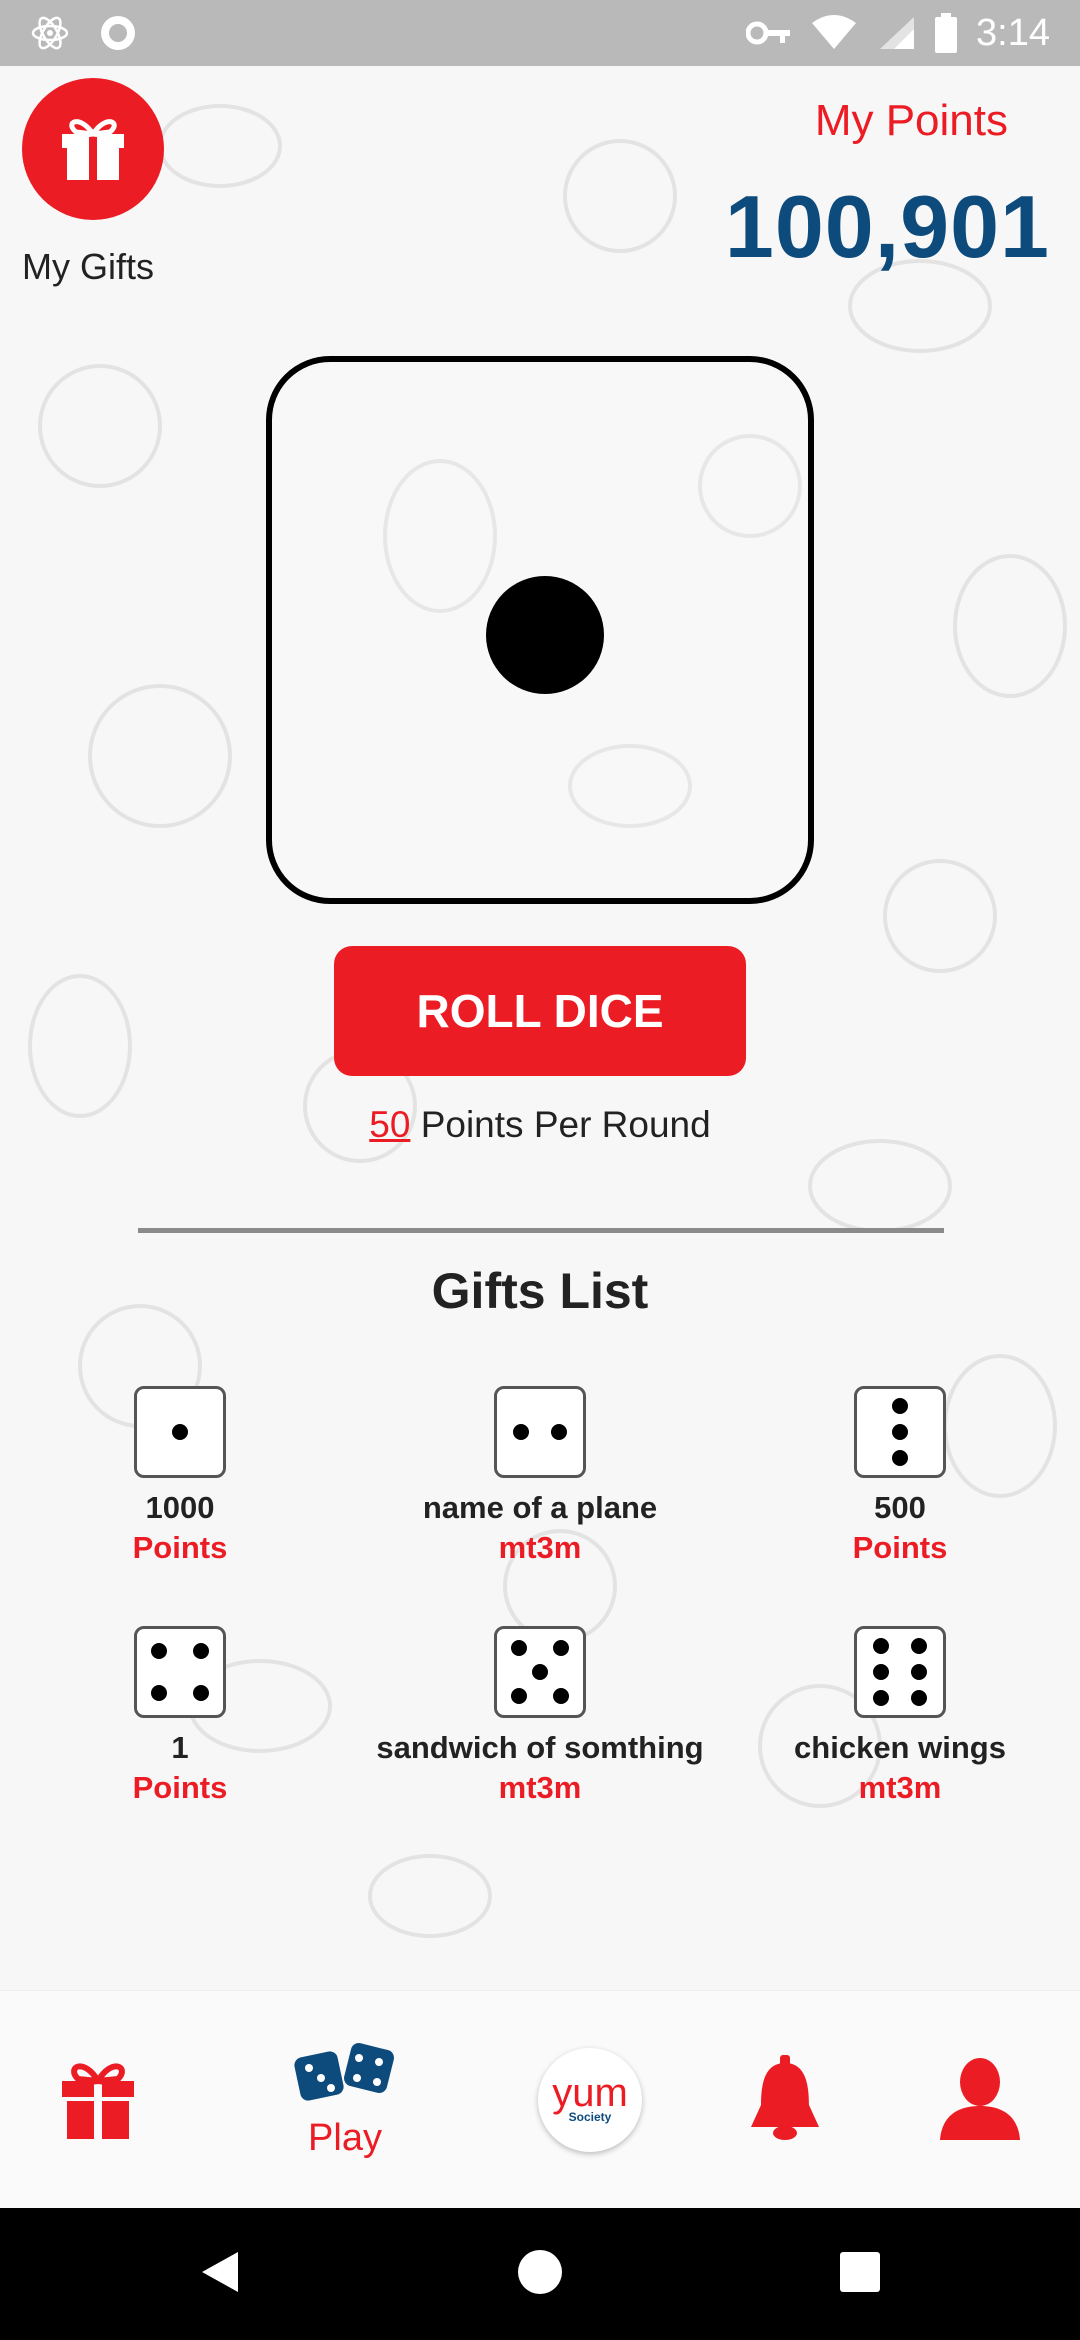 The height and width of the screenshot is (2340, 1080). I want to click on nav-gifts-tab, so click(98, 2100).